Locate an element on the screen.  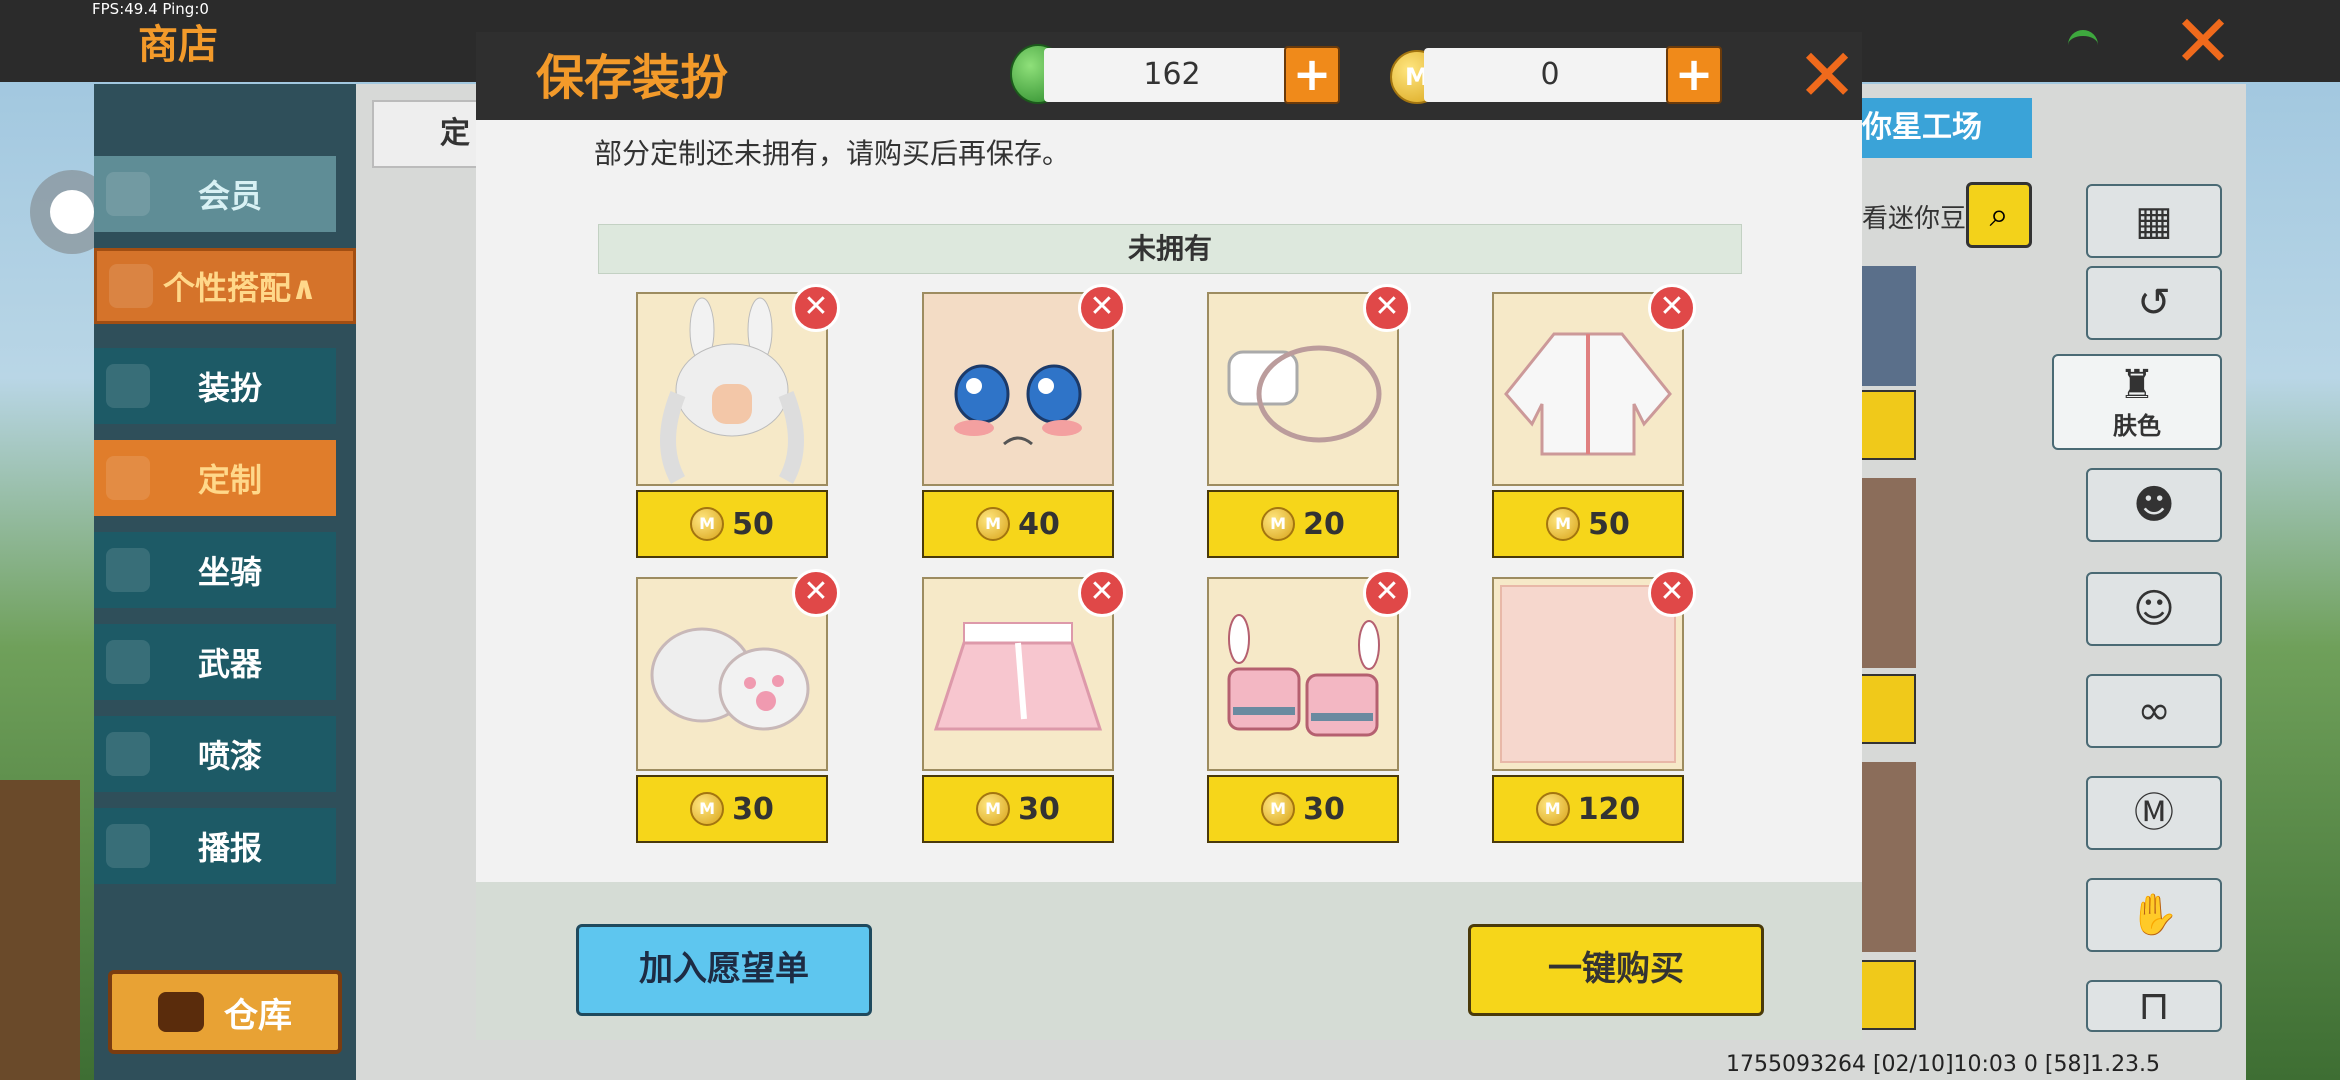
tool-shirt: Ⓜ is located at coordinates (2154, 813).